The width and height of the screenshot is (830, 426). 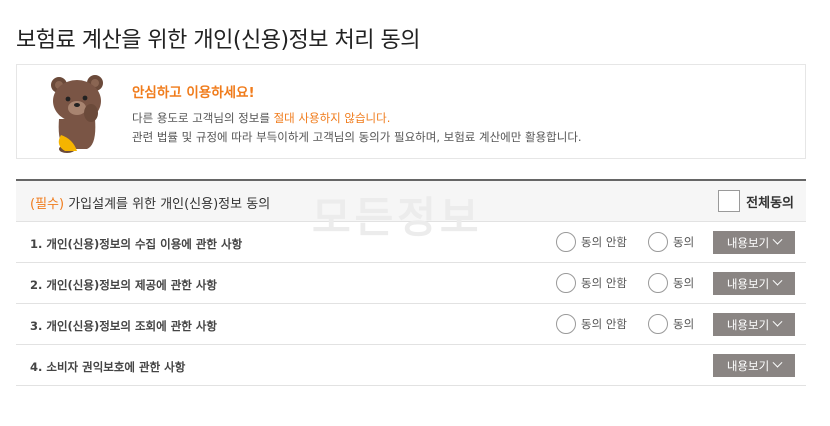 What do you see at coordinates (203, 118) in the screenshot?
I see `notice-line-1-text: 다른 용도로 고객님의 정보를` at bounding box center [203, 118].